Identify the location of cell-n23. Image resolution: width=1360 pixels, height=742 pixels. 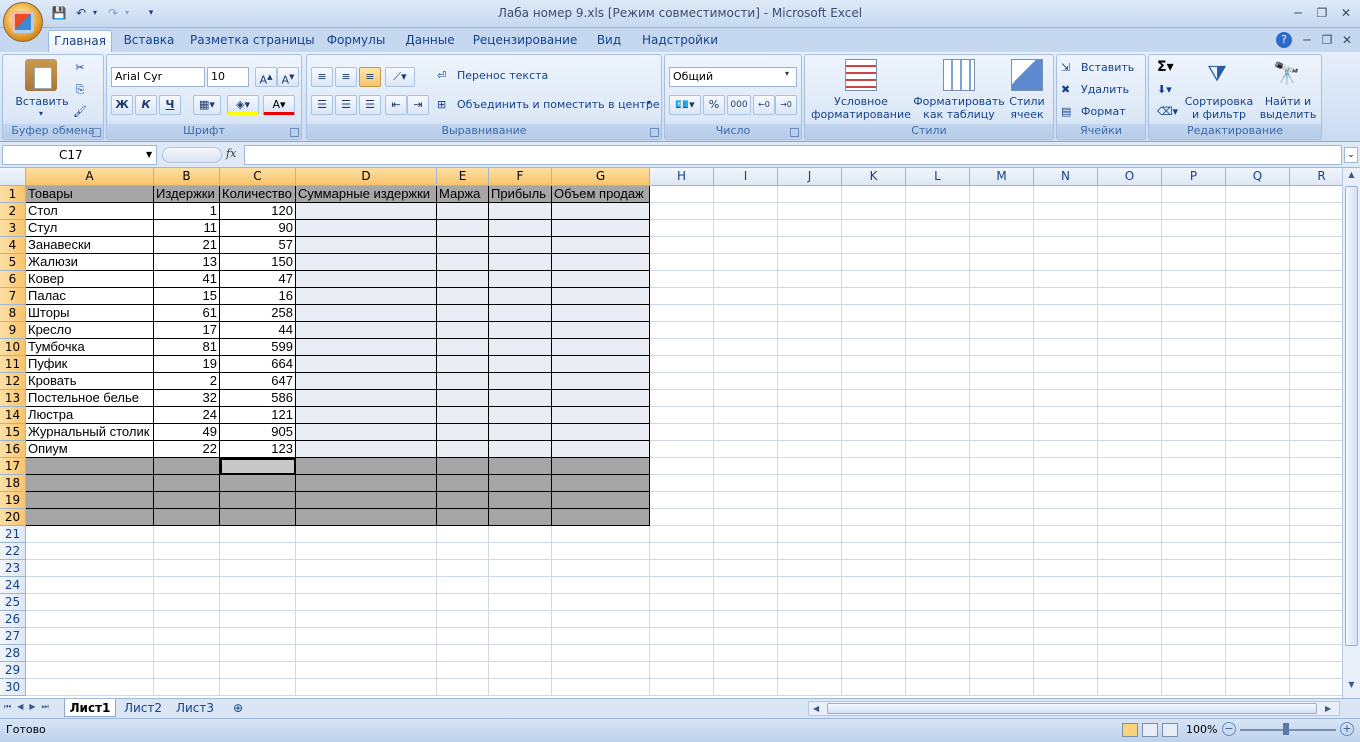
(1066, 568).